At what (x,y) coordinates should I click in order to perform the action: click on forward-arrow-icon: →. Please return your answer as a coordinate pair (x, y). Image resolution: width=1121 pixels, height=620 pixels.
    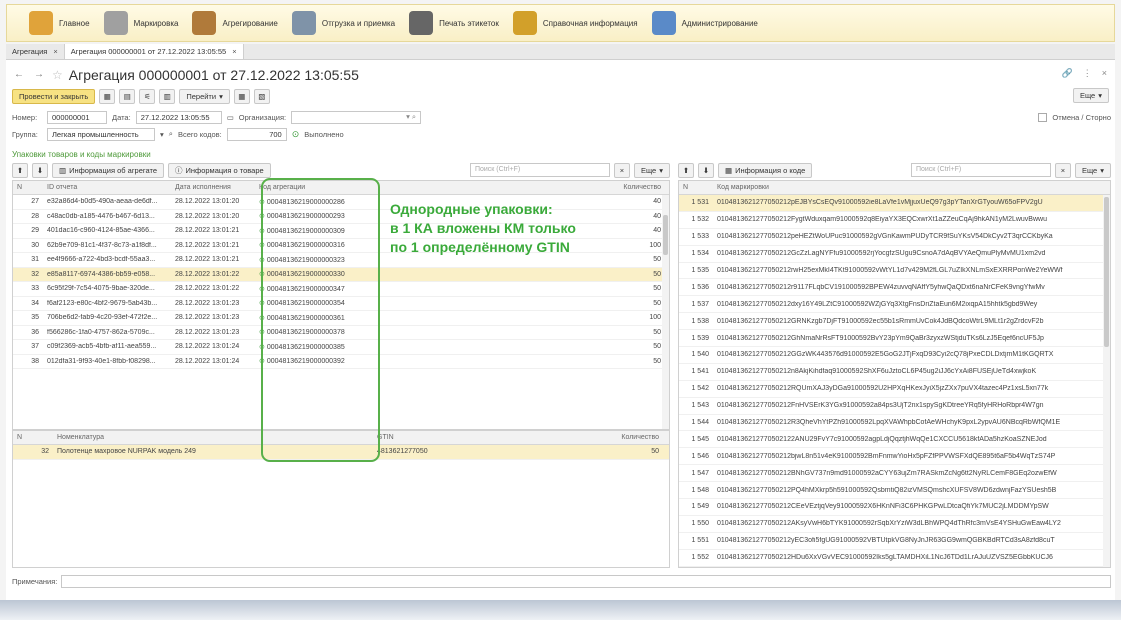
    Looking at the image, I should click on (39, 75).